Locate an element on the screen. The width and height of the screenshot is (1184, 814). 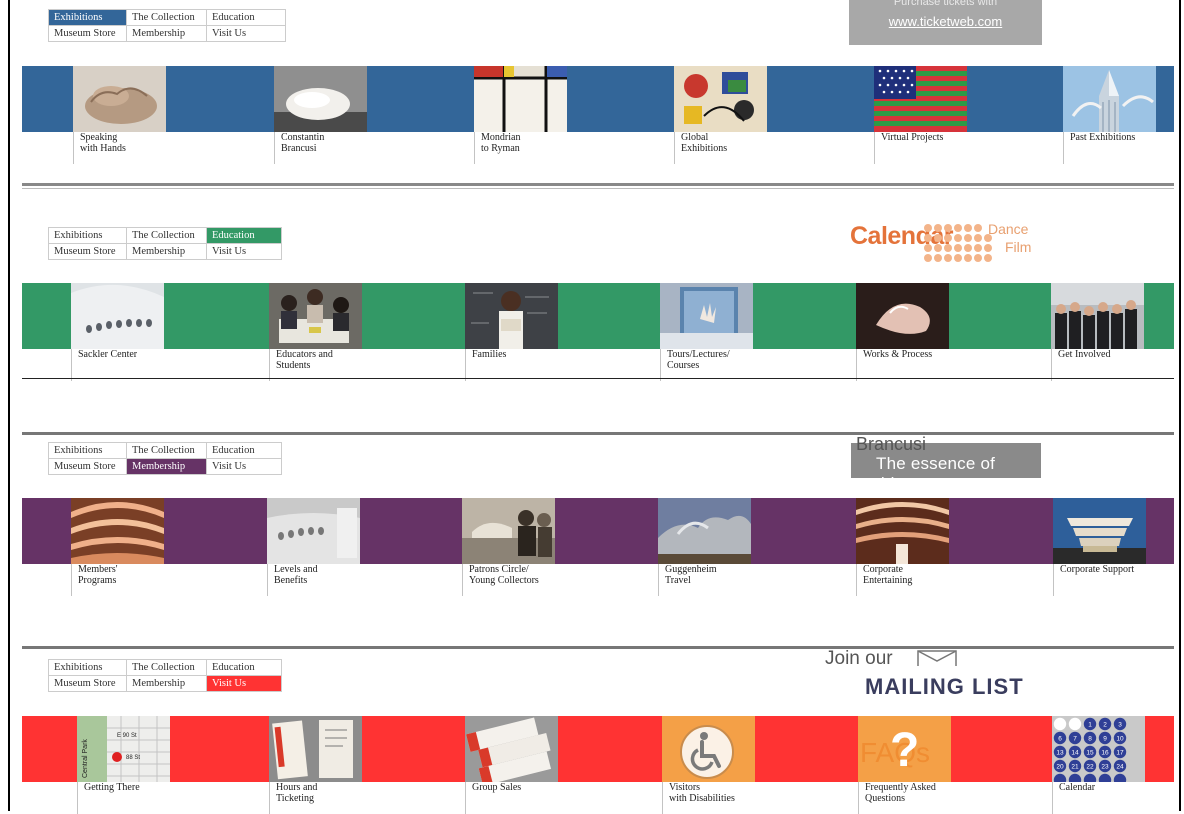
visit-link-hours: Hours and Ticketing is located at coordinates (293, 798).